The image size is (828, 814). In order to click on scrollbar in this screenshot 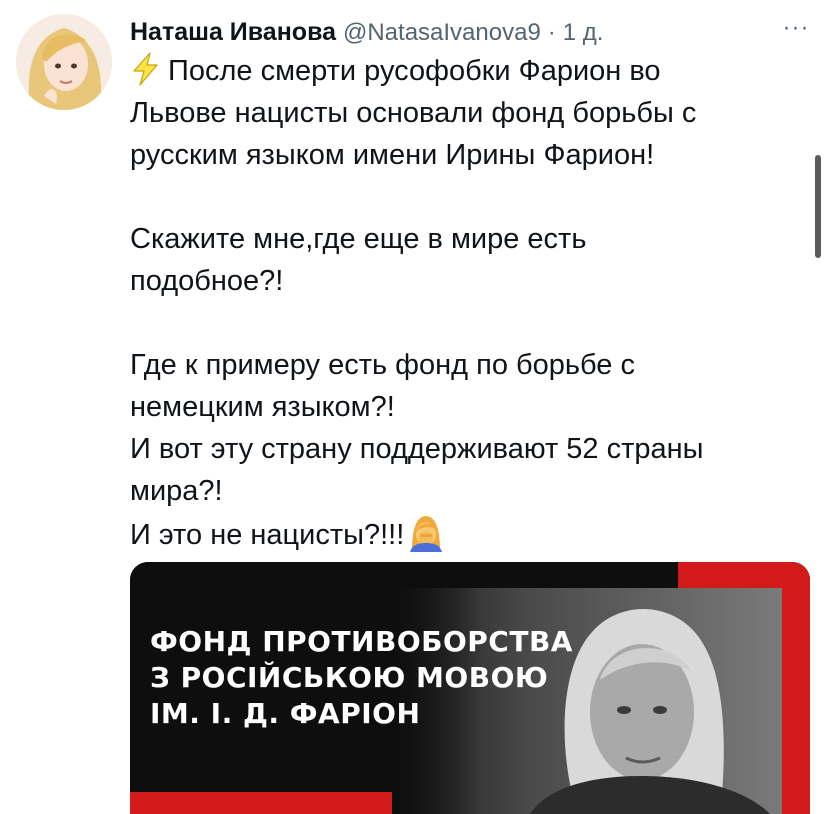, I will do `click(818, 206)`.